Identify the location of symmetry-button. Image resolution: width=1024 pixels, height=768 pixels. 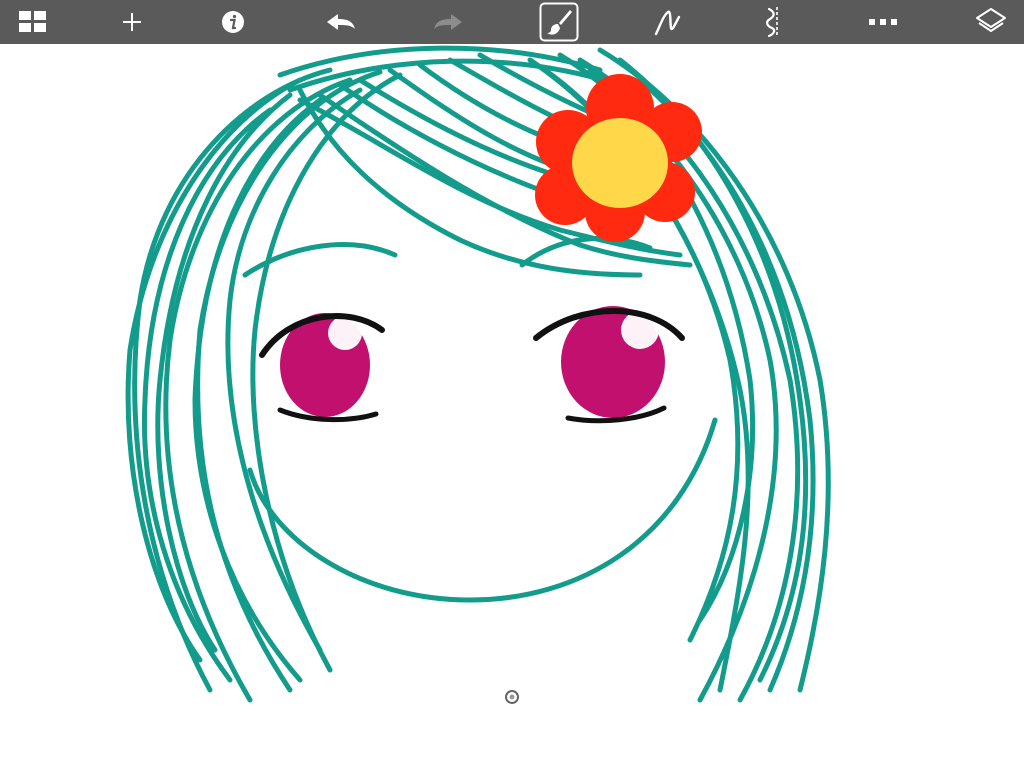
(775, 22).